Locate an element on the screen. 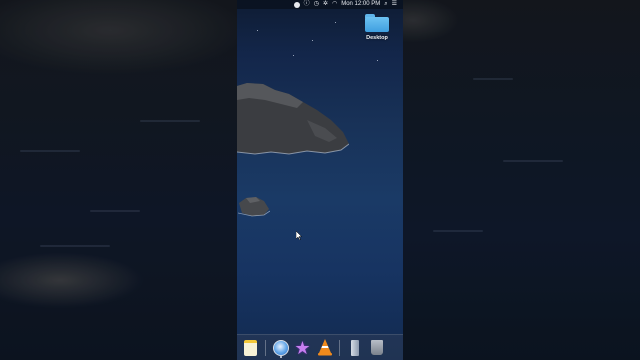  menu-bar: ⓘ ◷ ✲ ◠ Mon 12:00 PM ⌕ ☰ is located at coordinates (320, 4).